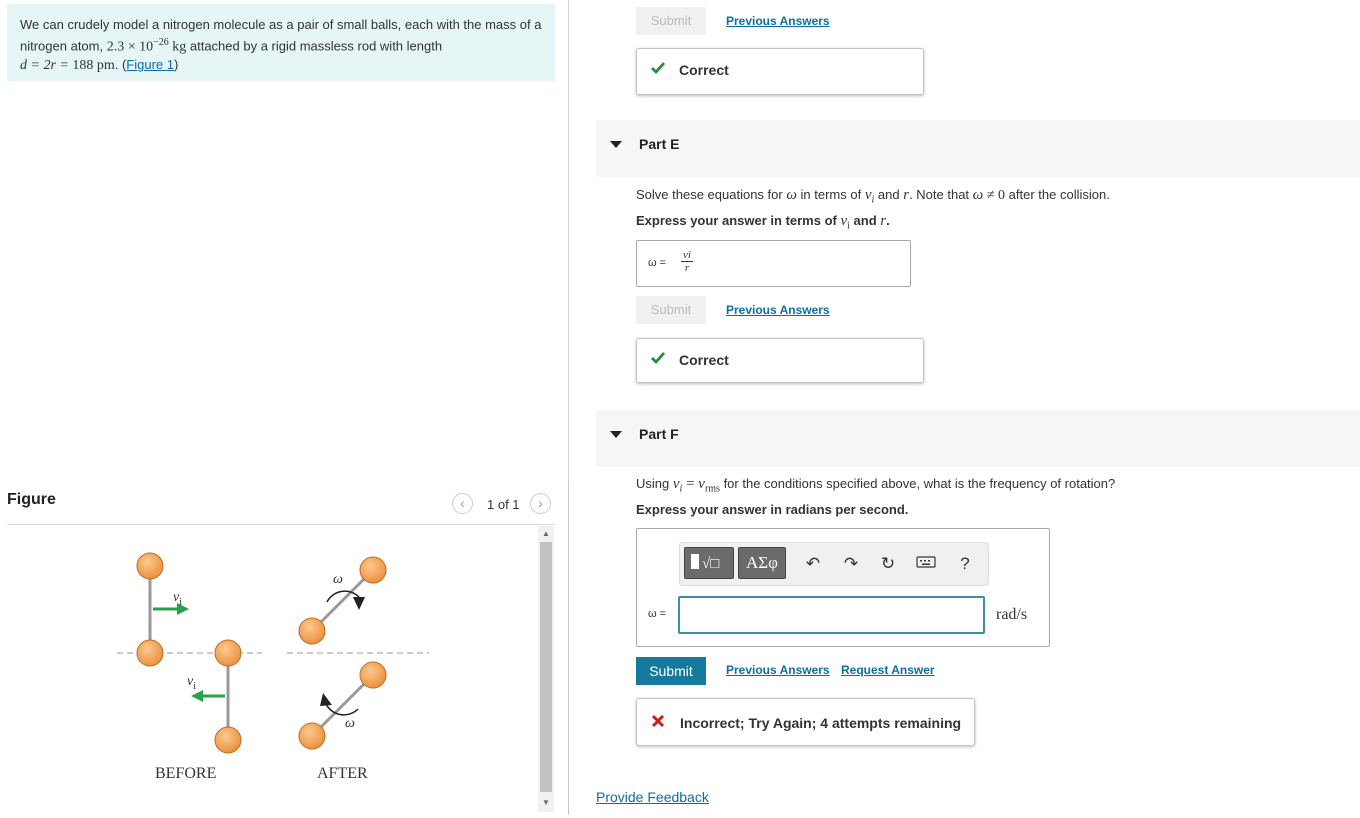 This screenshot has height=818, width=1360. What do you see at coordinates (161, 42) in the screenshot?
I see `mass-exponent: −26` at bounding box center [161, 42].